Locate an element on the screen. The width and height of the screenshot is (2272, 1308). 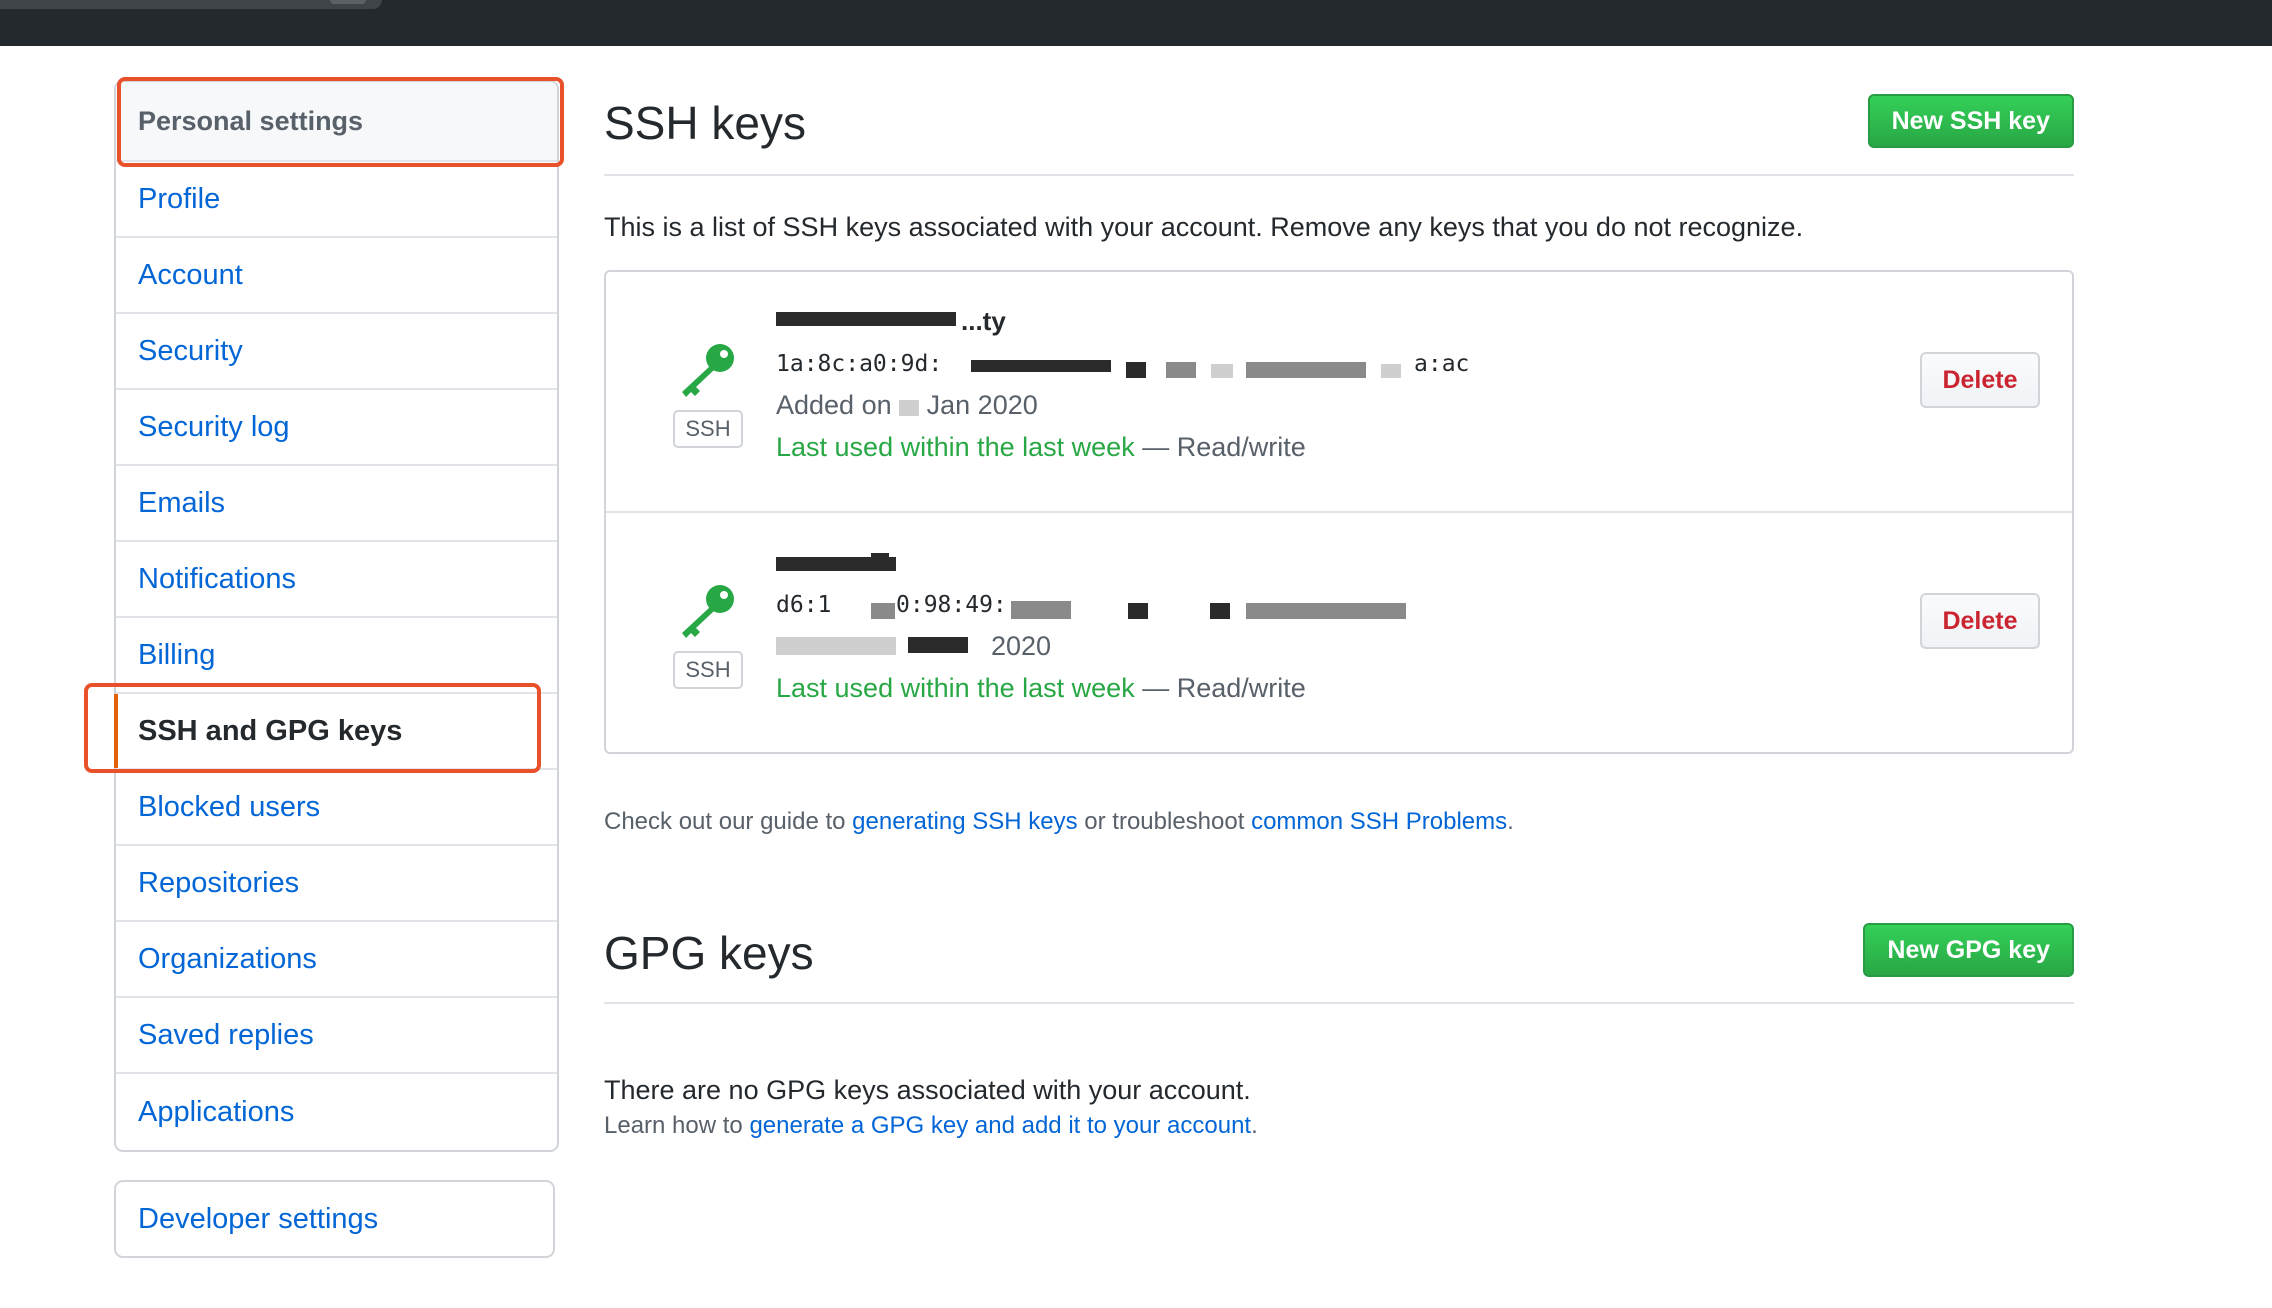
fingerprint-start: 1a:8c:a0:9d: is located at coordinates (859, 364).